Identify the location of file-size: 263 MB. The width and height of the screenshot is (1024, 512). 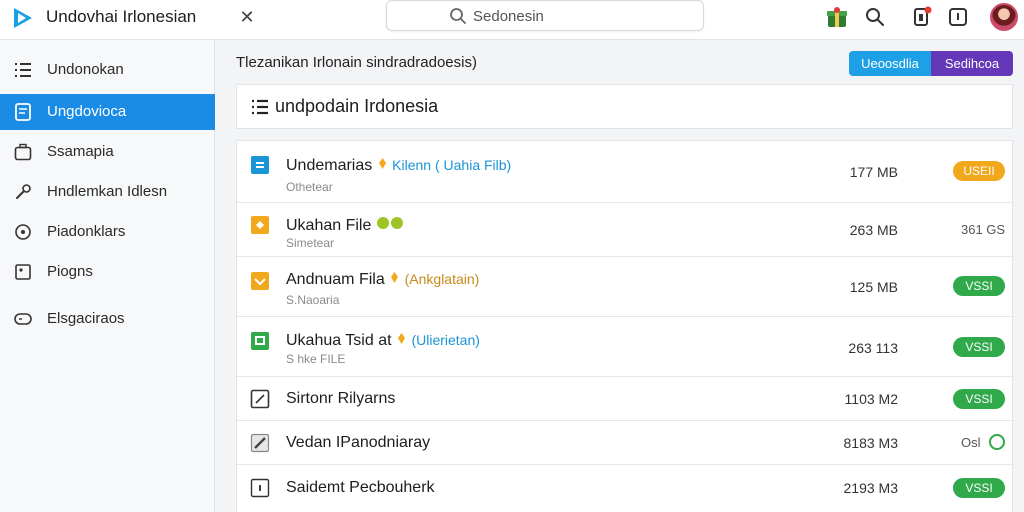
(873, 230).